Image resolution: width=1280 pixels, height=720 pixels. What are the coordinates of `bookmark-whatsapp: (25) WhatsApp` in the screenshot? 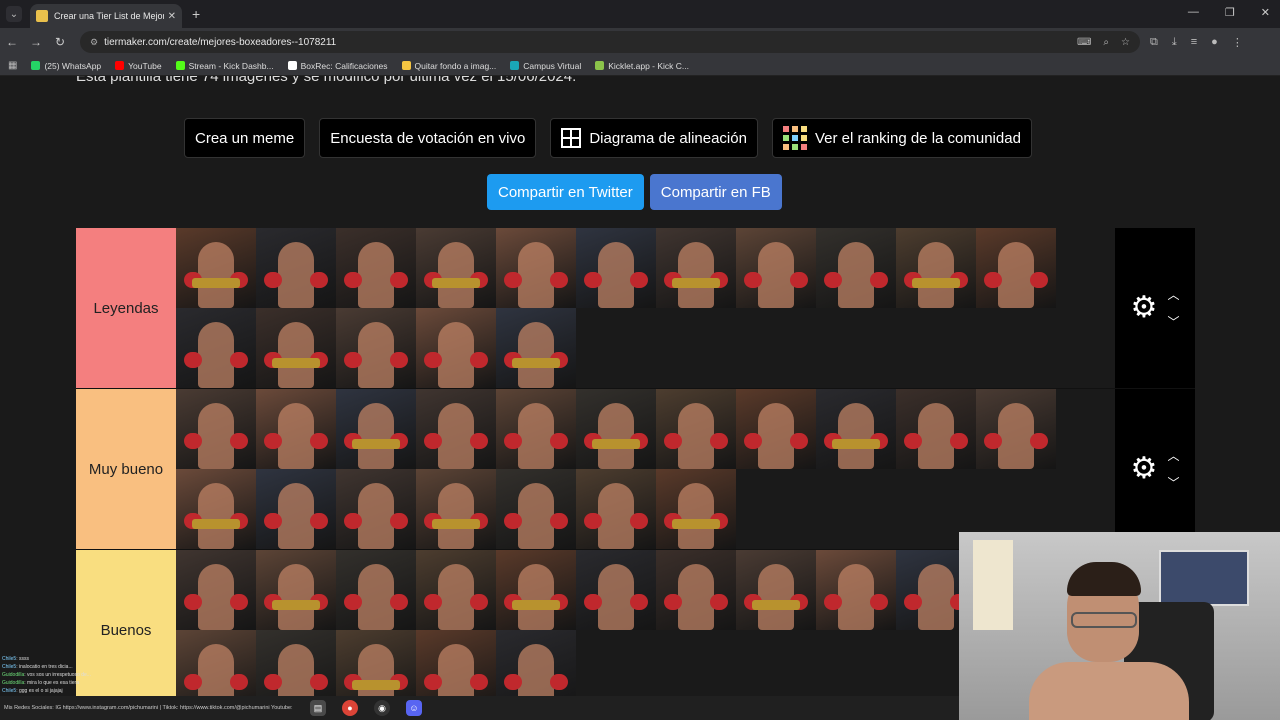 It's located at (66, 66).